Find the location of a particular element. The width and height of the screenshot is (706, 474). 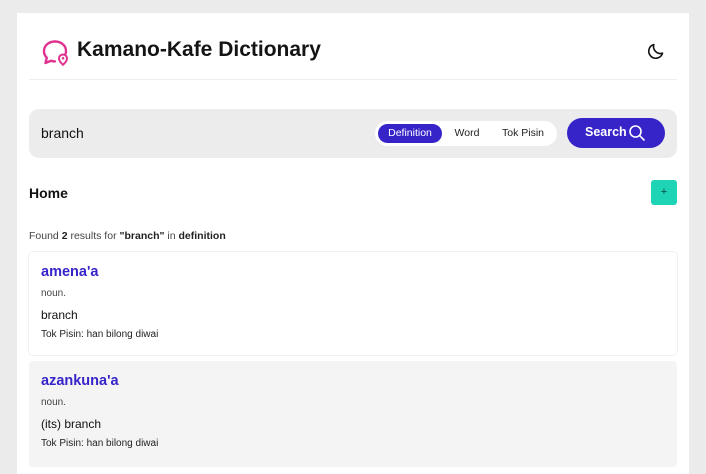

entry-word: azankuna'a is located at coordinates (80, 381).